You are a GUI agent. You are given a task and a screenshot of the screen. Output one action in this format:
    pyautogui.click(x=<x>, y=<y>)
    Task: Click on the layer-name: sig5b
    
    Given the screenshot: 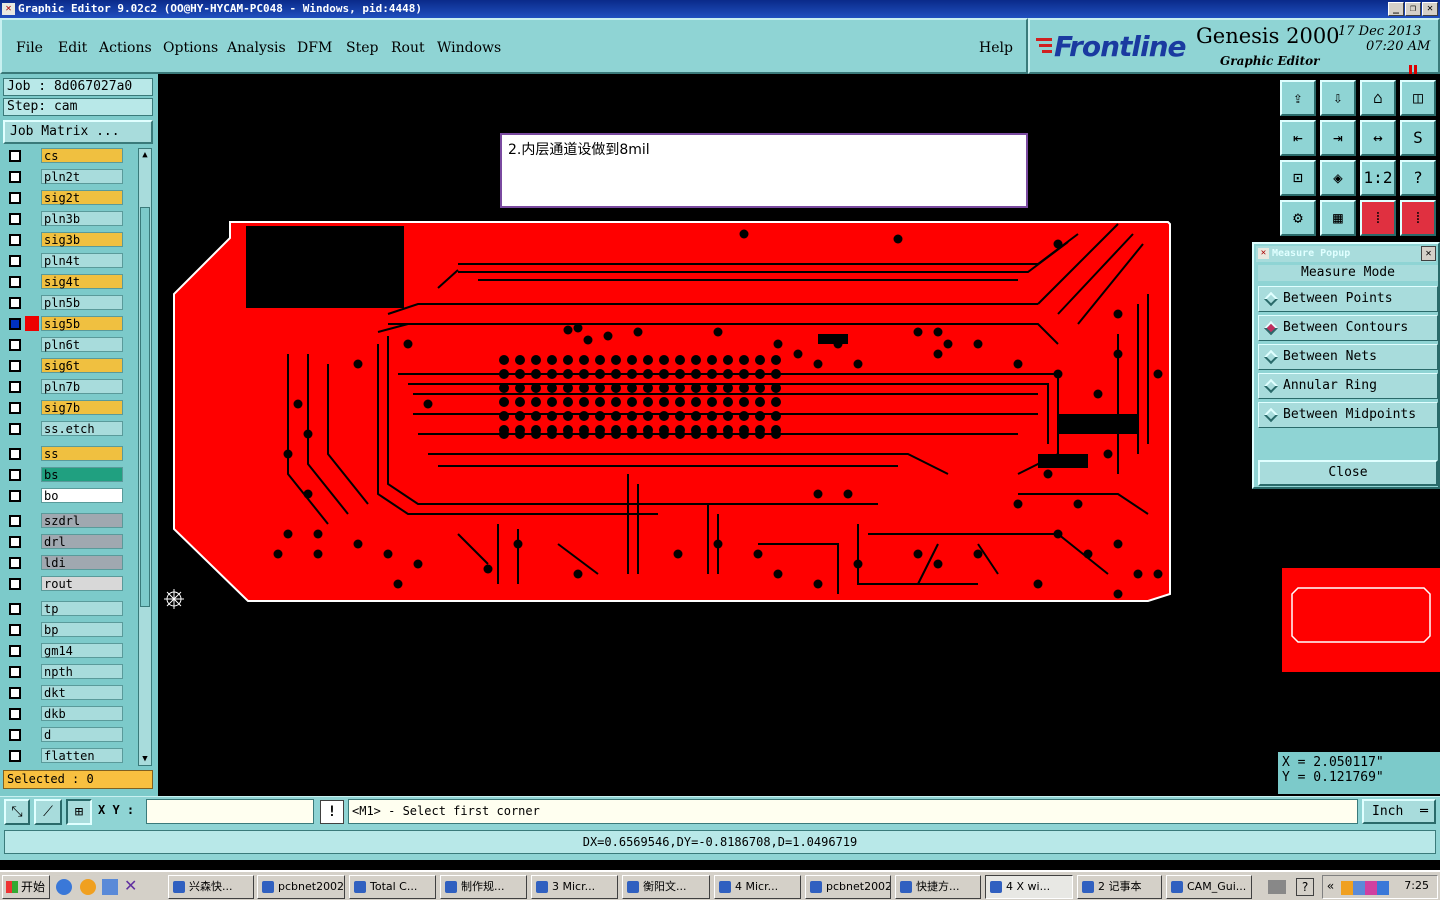 What is the action you would take?
    pyautogui.click(x=82, y=323)
    